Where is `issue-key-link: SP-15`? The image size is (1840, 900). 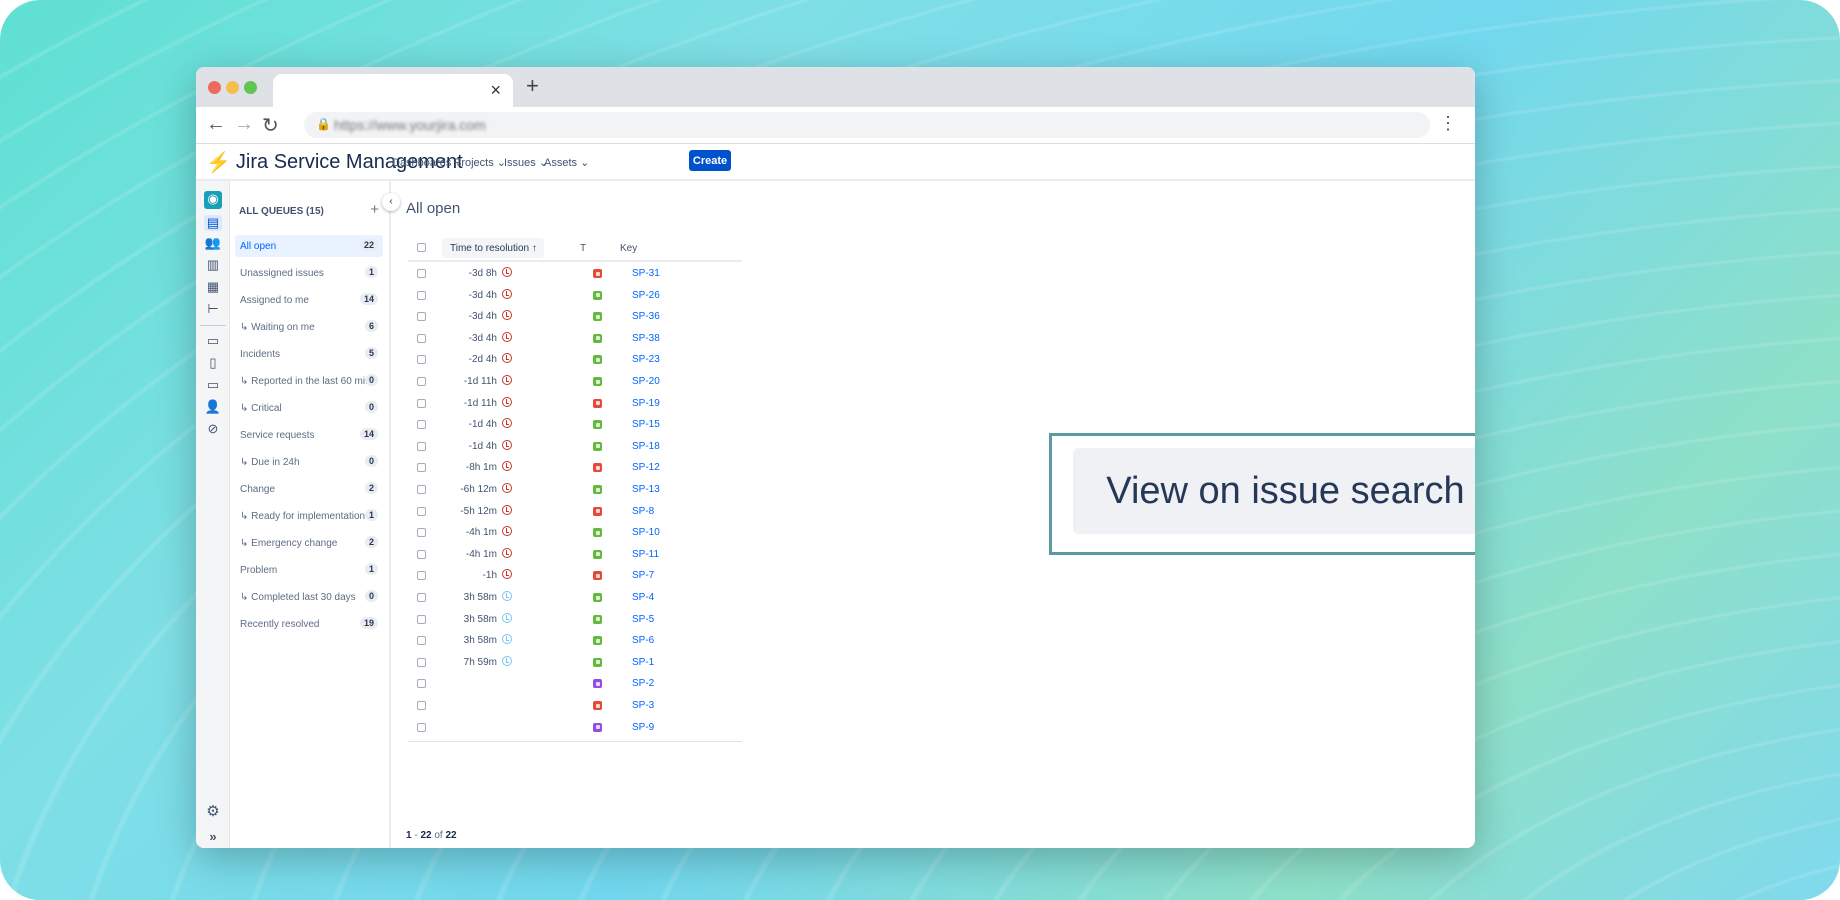
issue-key-link: SP-15 is located at coordinates (646, 424).